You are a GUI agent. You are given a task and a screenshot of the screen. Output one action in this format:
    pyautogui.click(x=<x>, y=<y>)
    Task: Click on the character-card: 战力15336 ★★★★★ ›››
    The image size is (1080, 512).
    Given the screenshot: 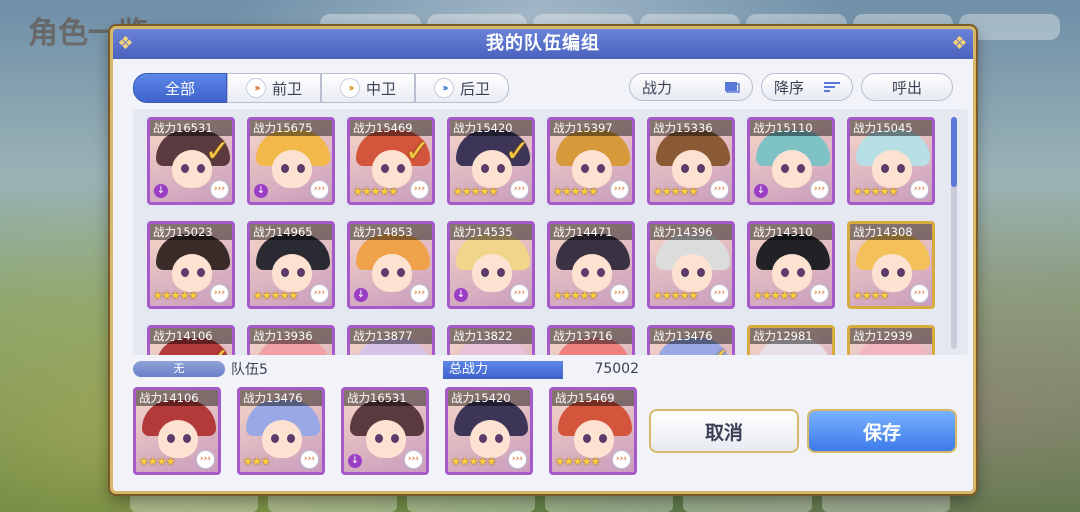 What is the action you would take?
    pyautogui.click(x=691, y=161)
    